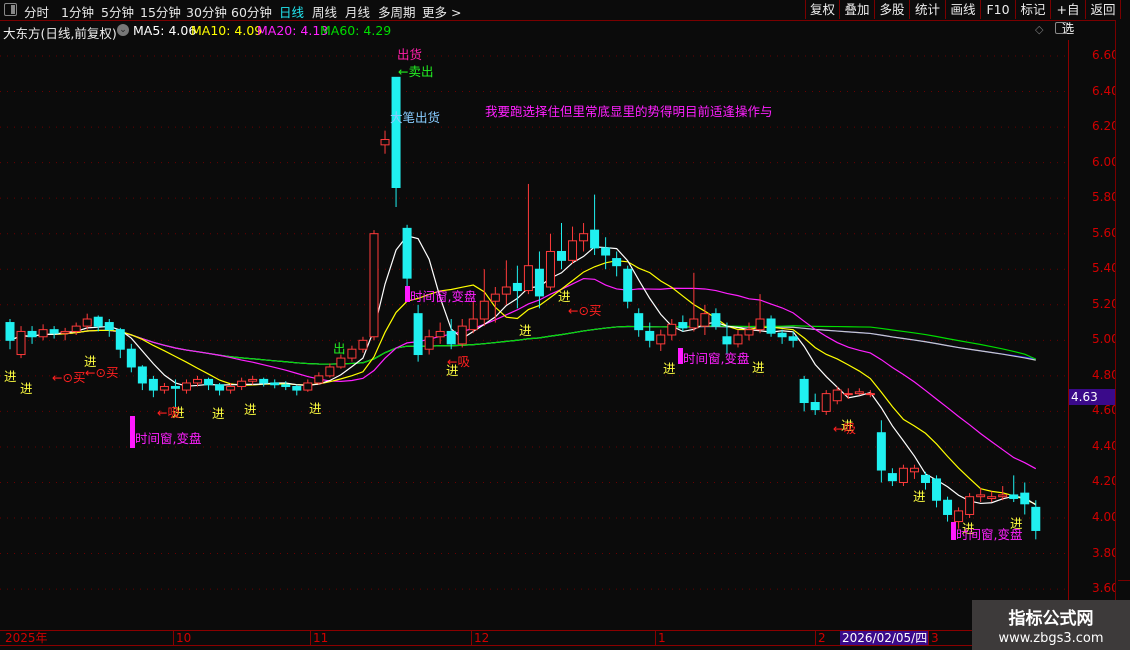  I want to click on big-sell-label: 大笔出货, so click(415, 117).